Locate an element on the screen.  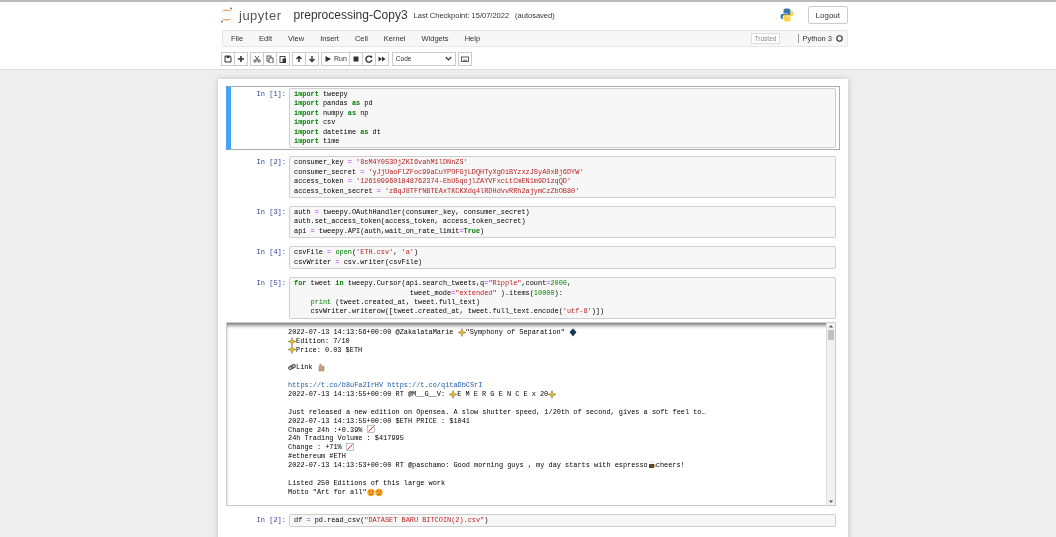
notebook-title: preprocessing-Copy3 is located at coordinates (350, 15).